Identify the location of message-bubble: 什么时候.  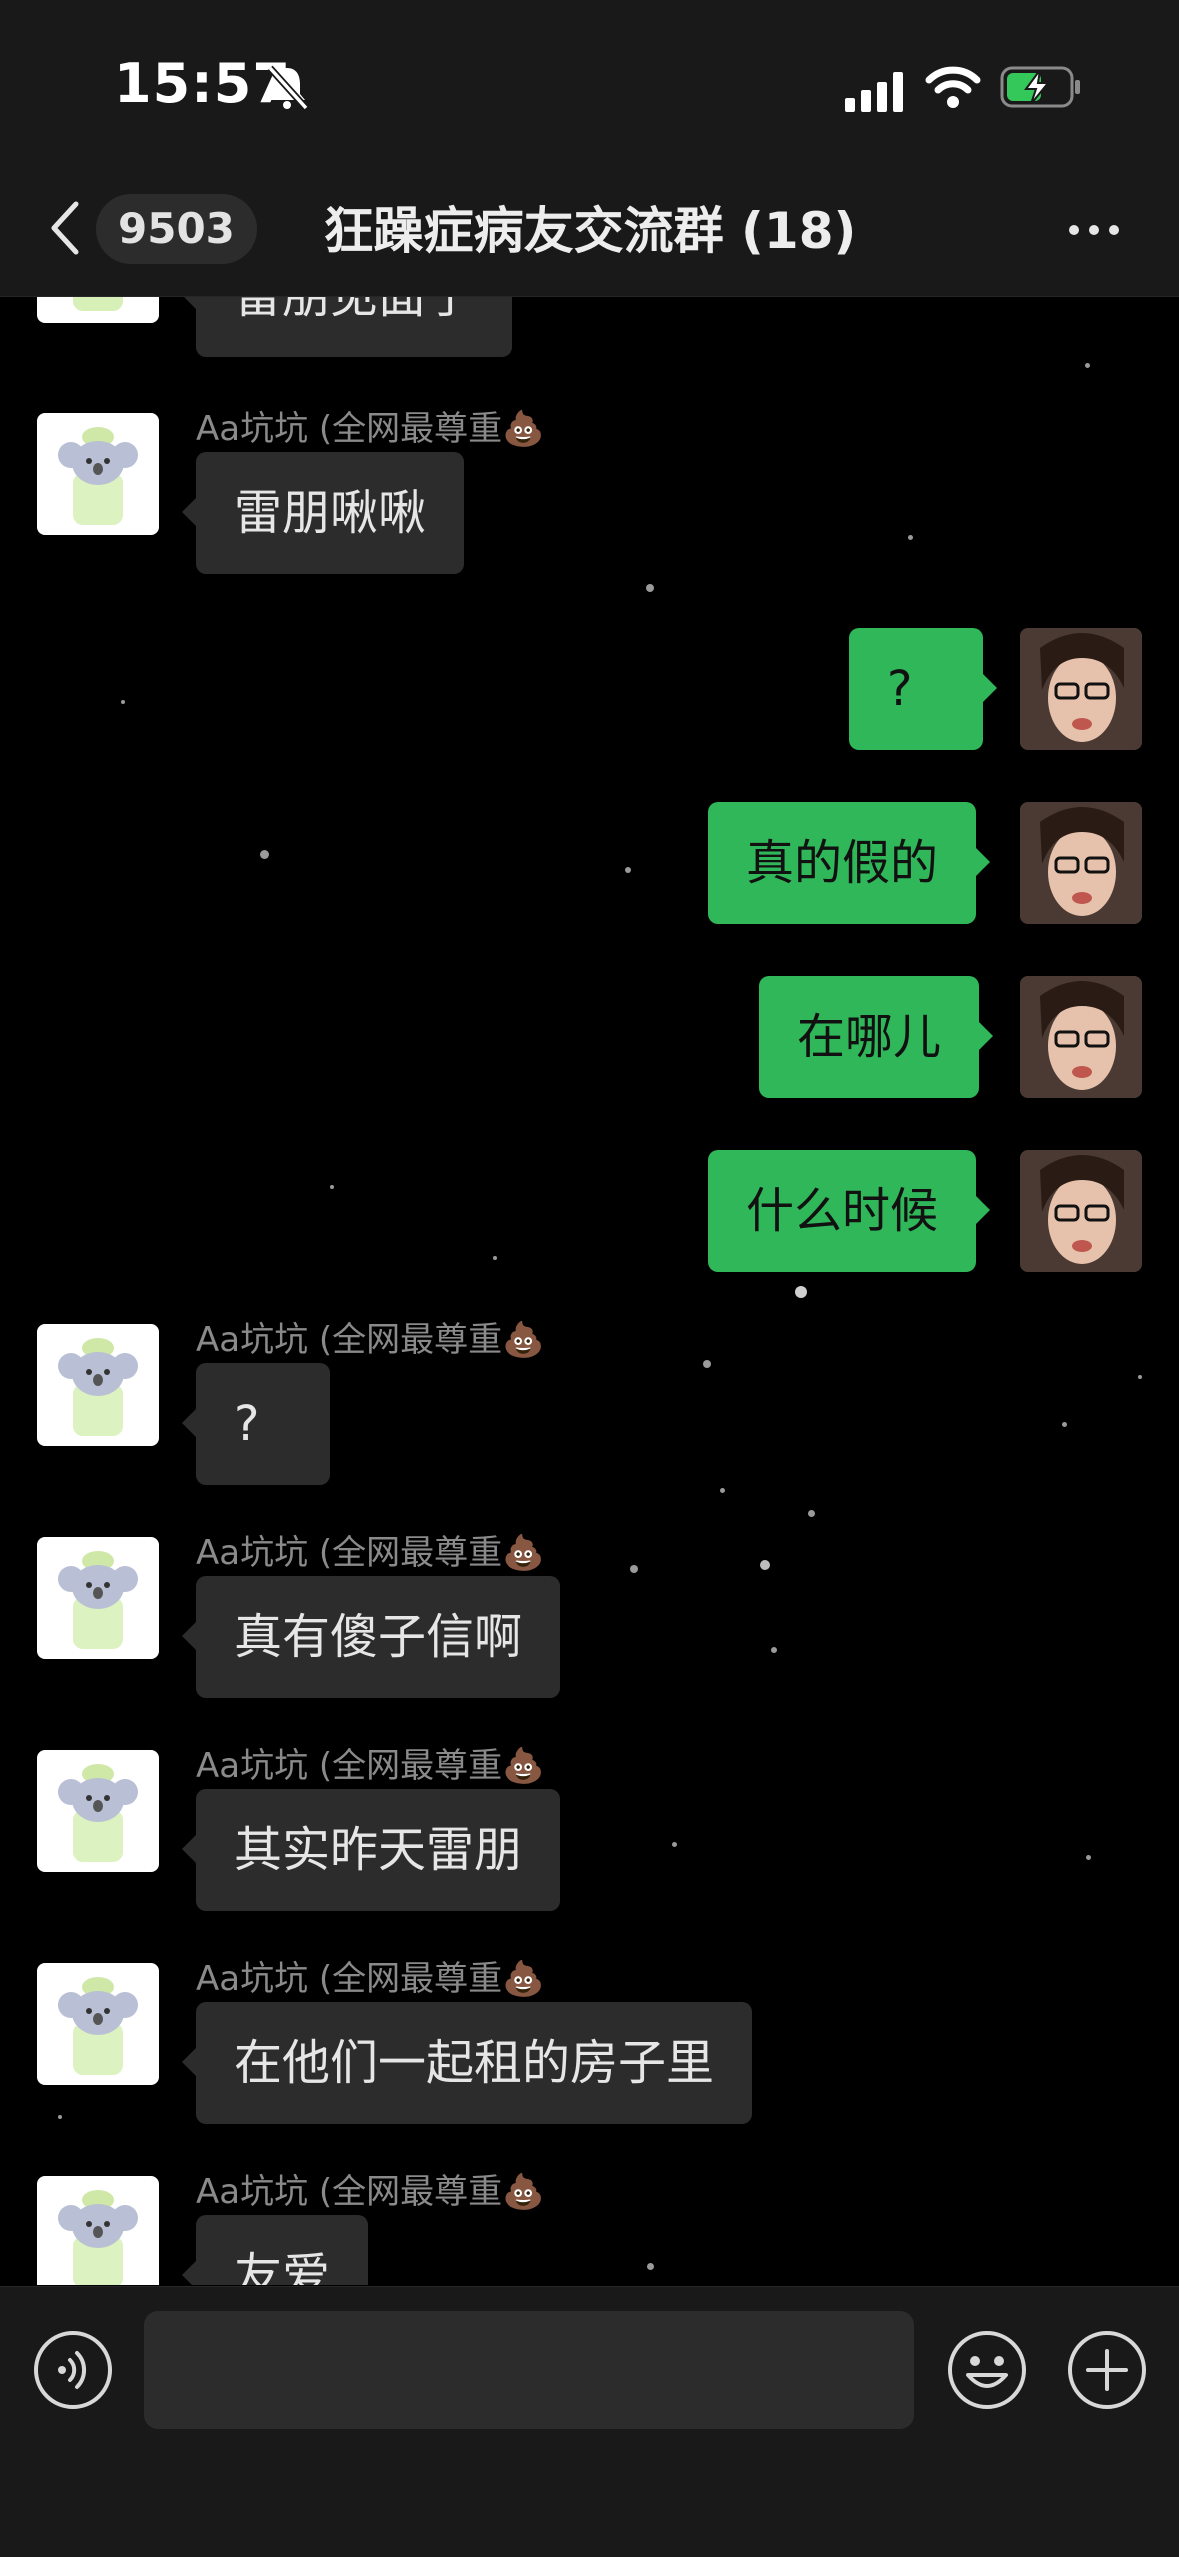
(849, 1211).